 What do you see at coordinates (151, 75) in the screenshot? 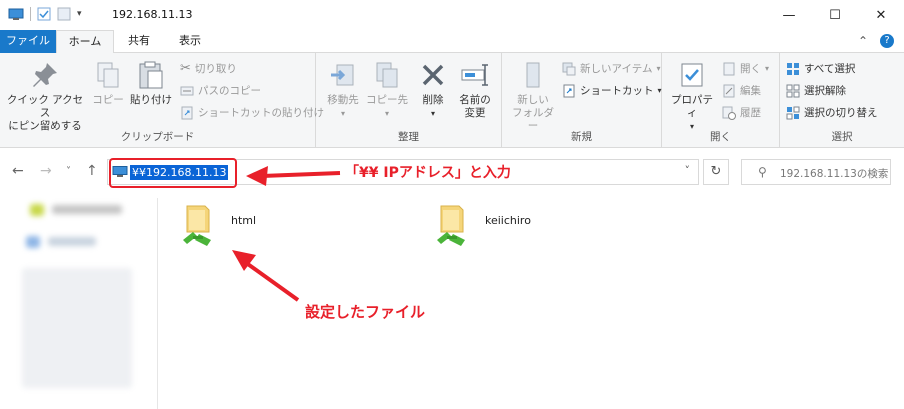
I see `paste-icon` at bounding box center [151, 75].